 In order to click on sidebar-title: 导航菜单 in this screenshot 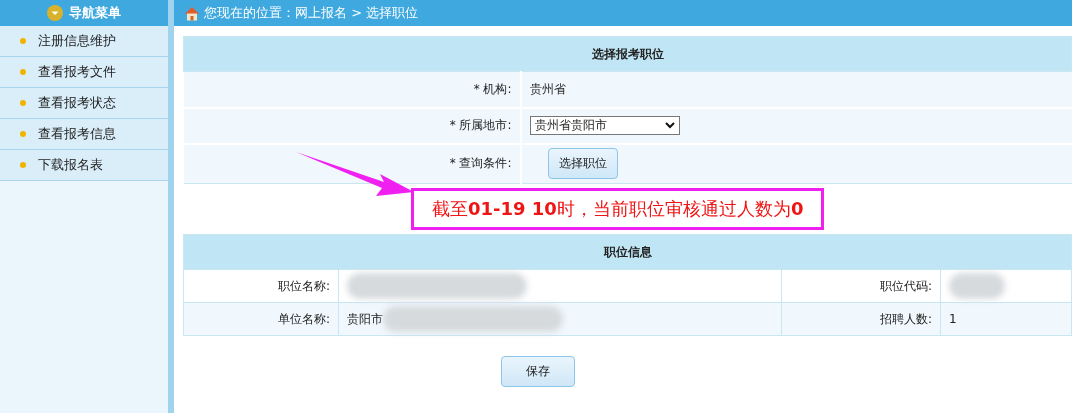, I will do `click(95, 13)`.